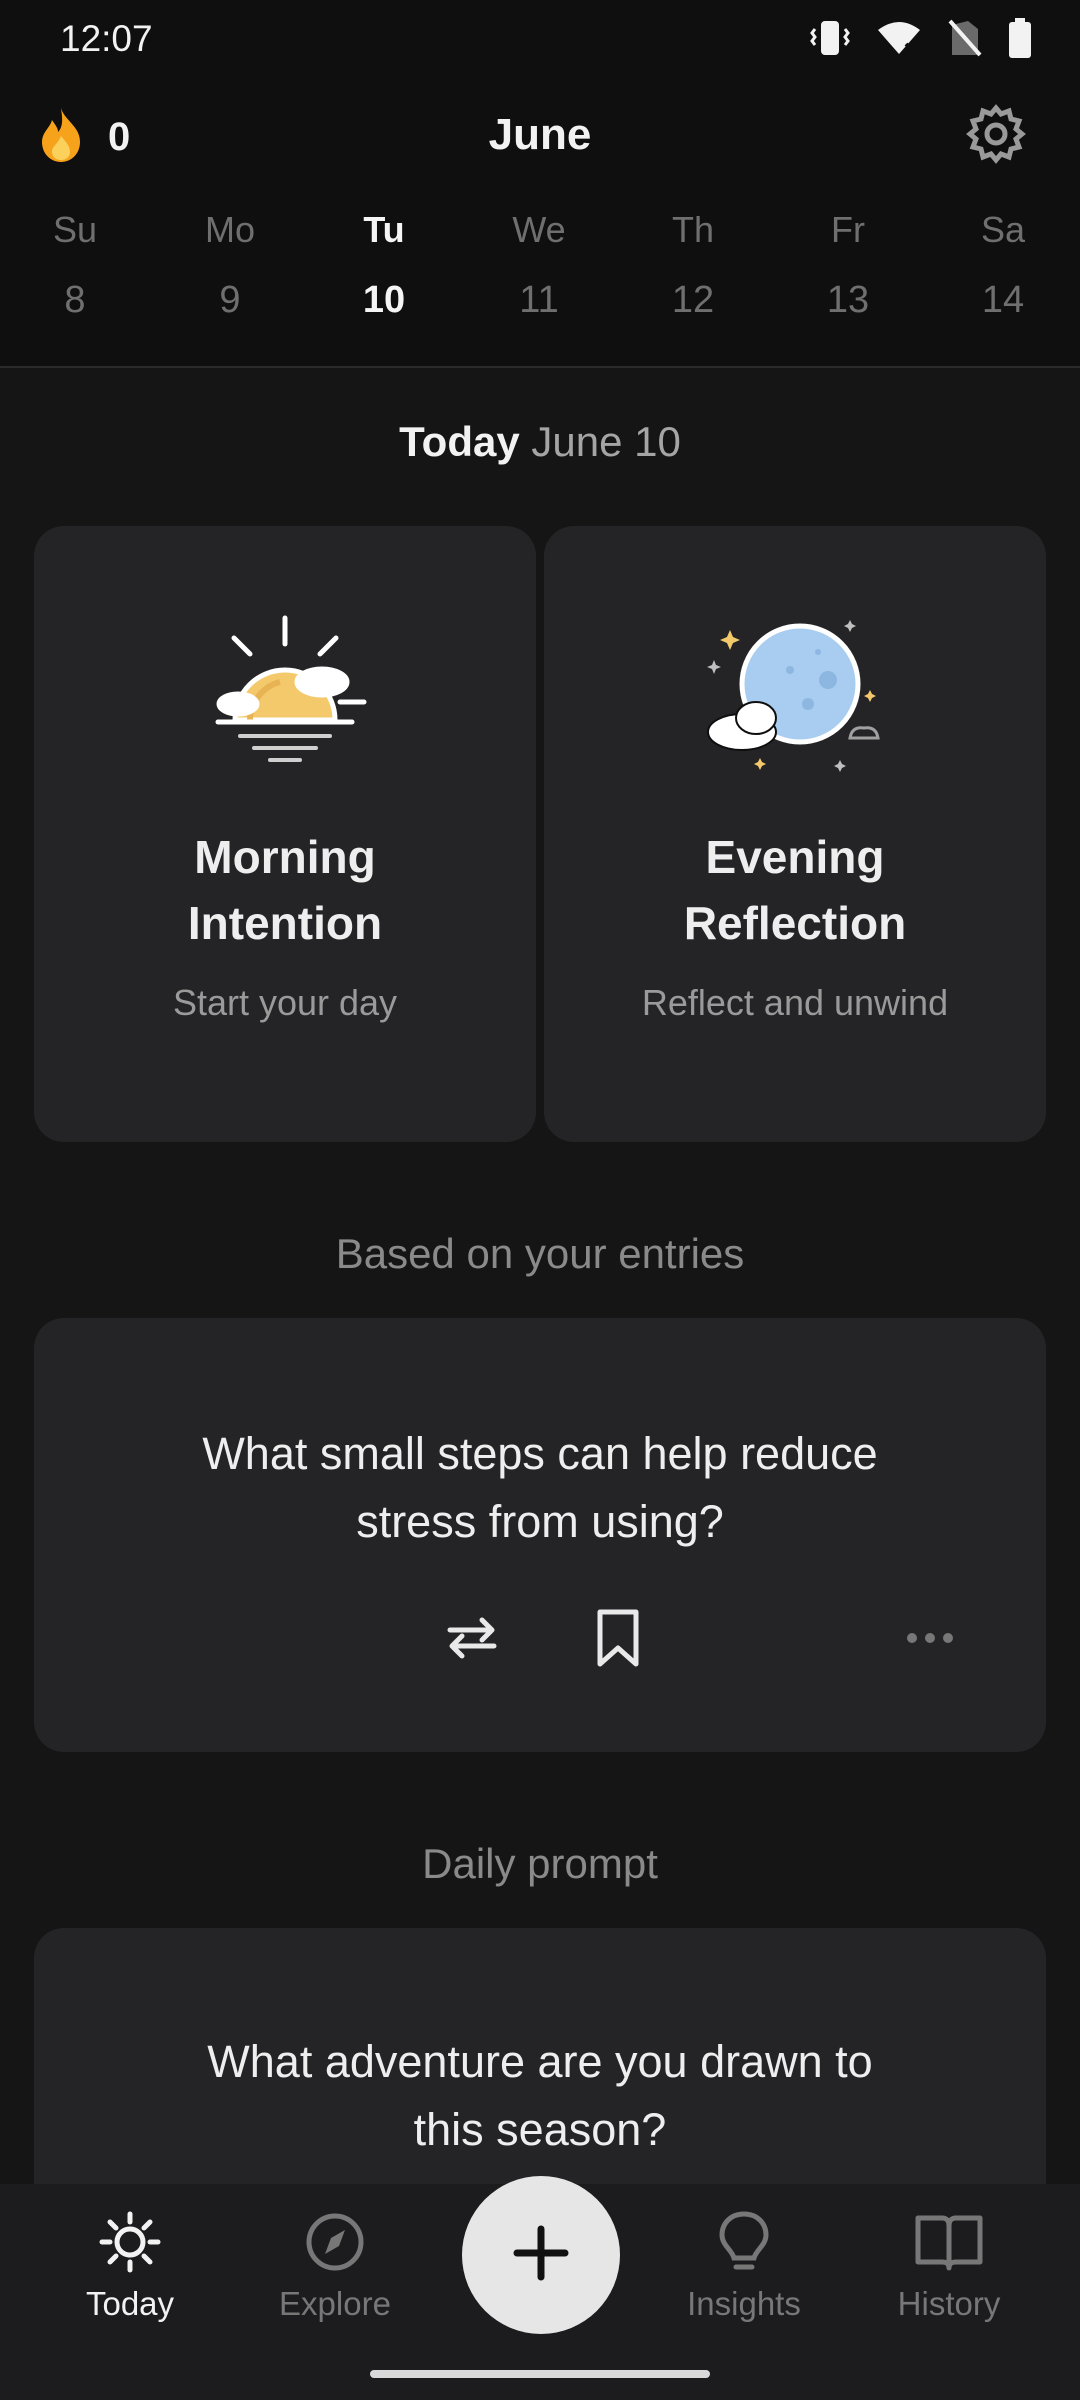 Image resolution: width=1080 pixels, height=2400 pixels. I want to click on more-horizontal-icon, so click(930, 1640).